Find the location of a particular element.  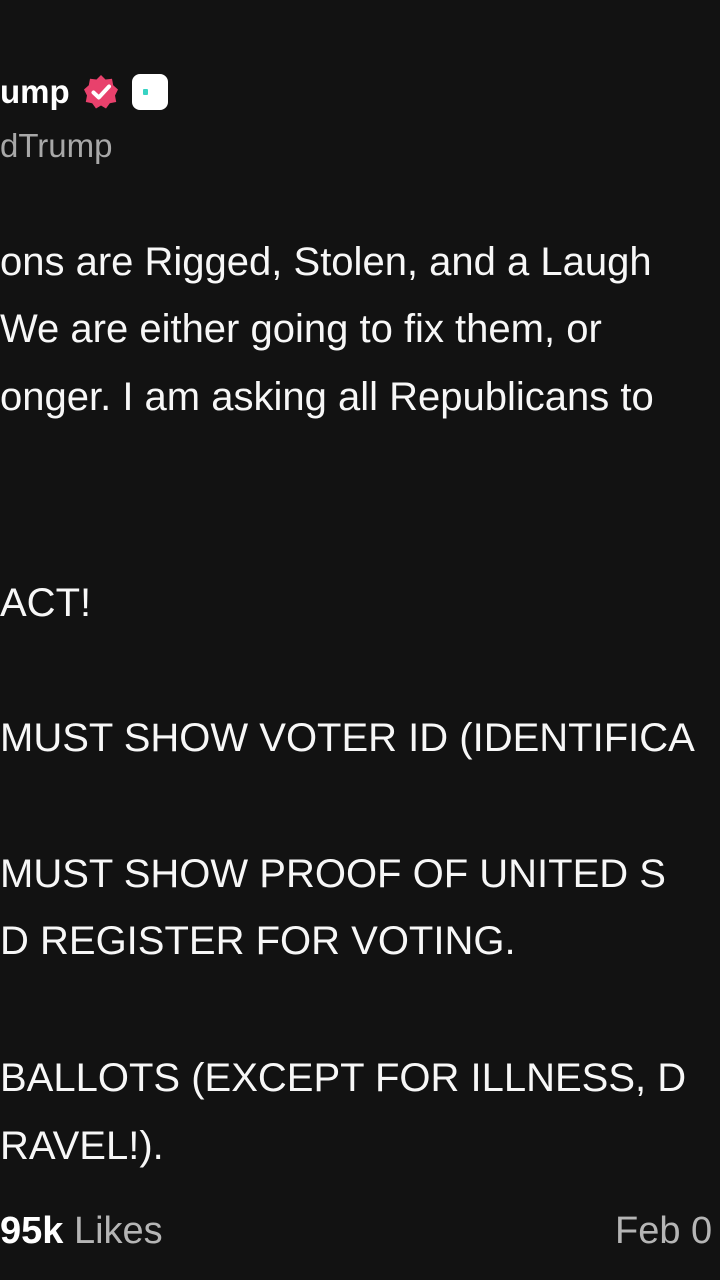

post-line: onger. I am asking all Republicans to is located at coordinates (327, 397).